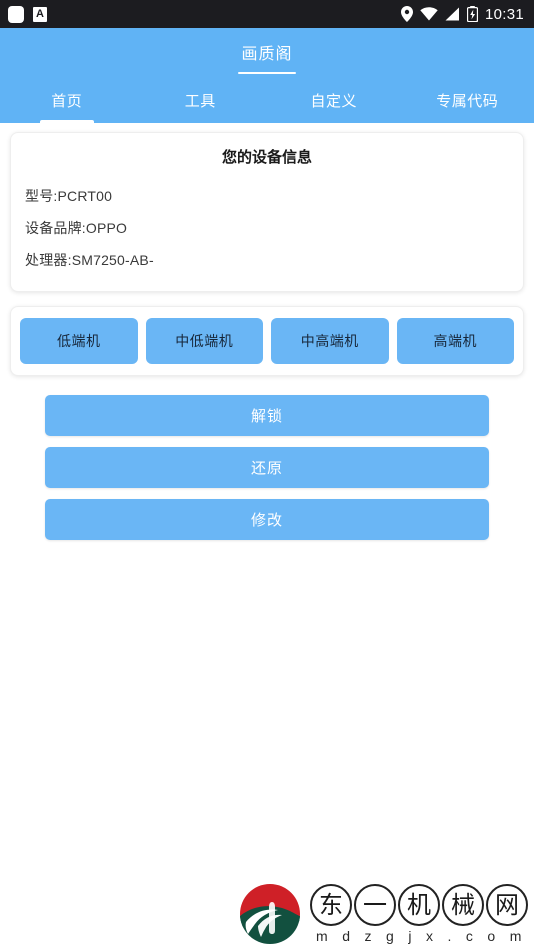 The width and height of the screenshot is (534, 950). Describe the element at coordinates (267, 519) in the screenshot. I see `modify-button: 修改` at that location.